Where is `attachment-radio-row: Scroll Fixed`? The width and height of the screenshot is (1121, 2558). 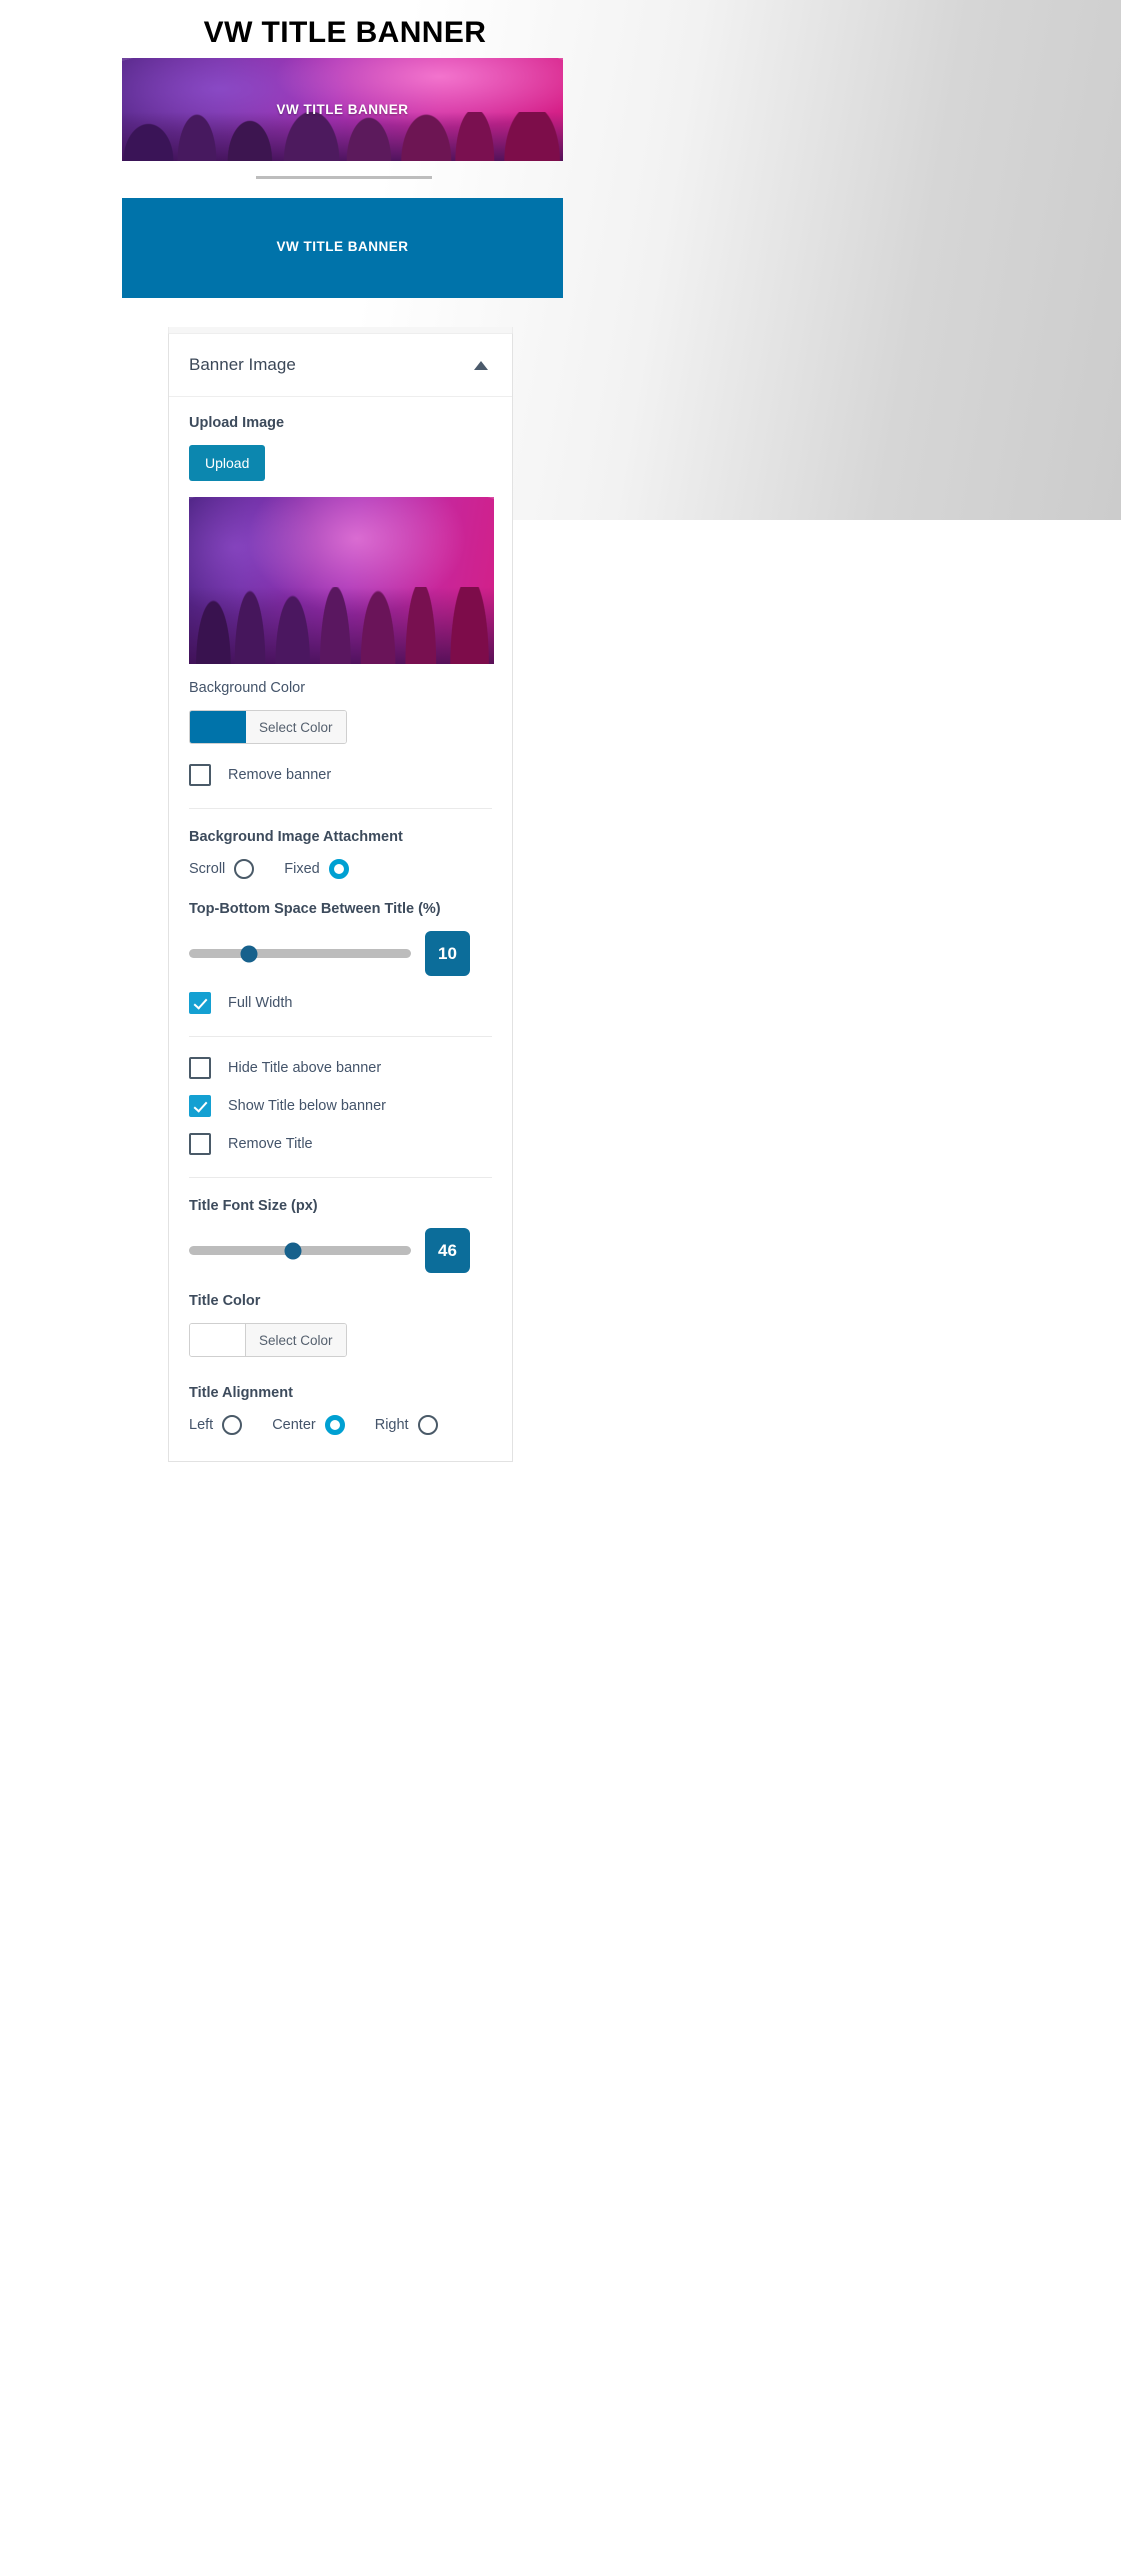 attachment-radio-row: Scroll Fixed is located at coordinates (340, 869).